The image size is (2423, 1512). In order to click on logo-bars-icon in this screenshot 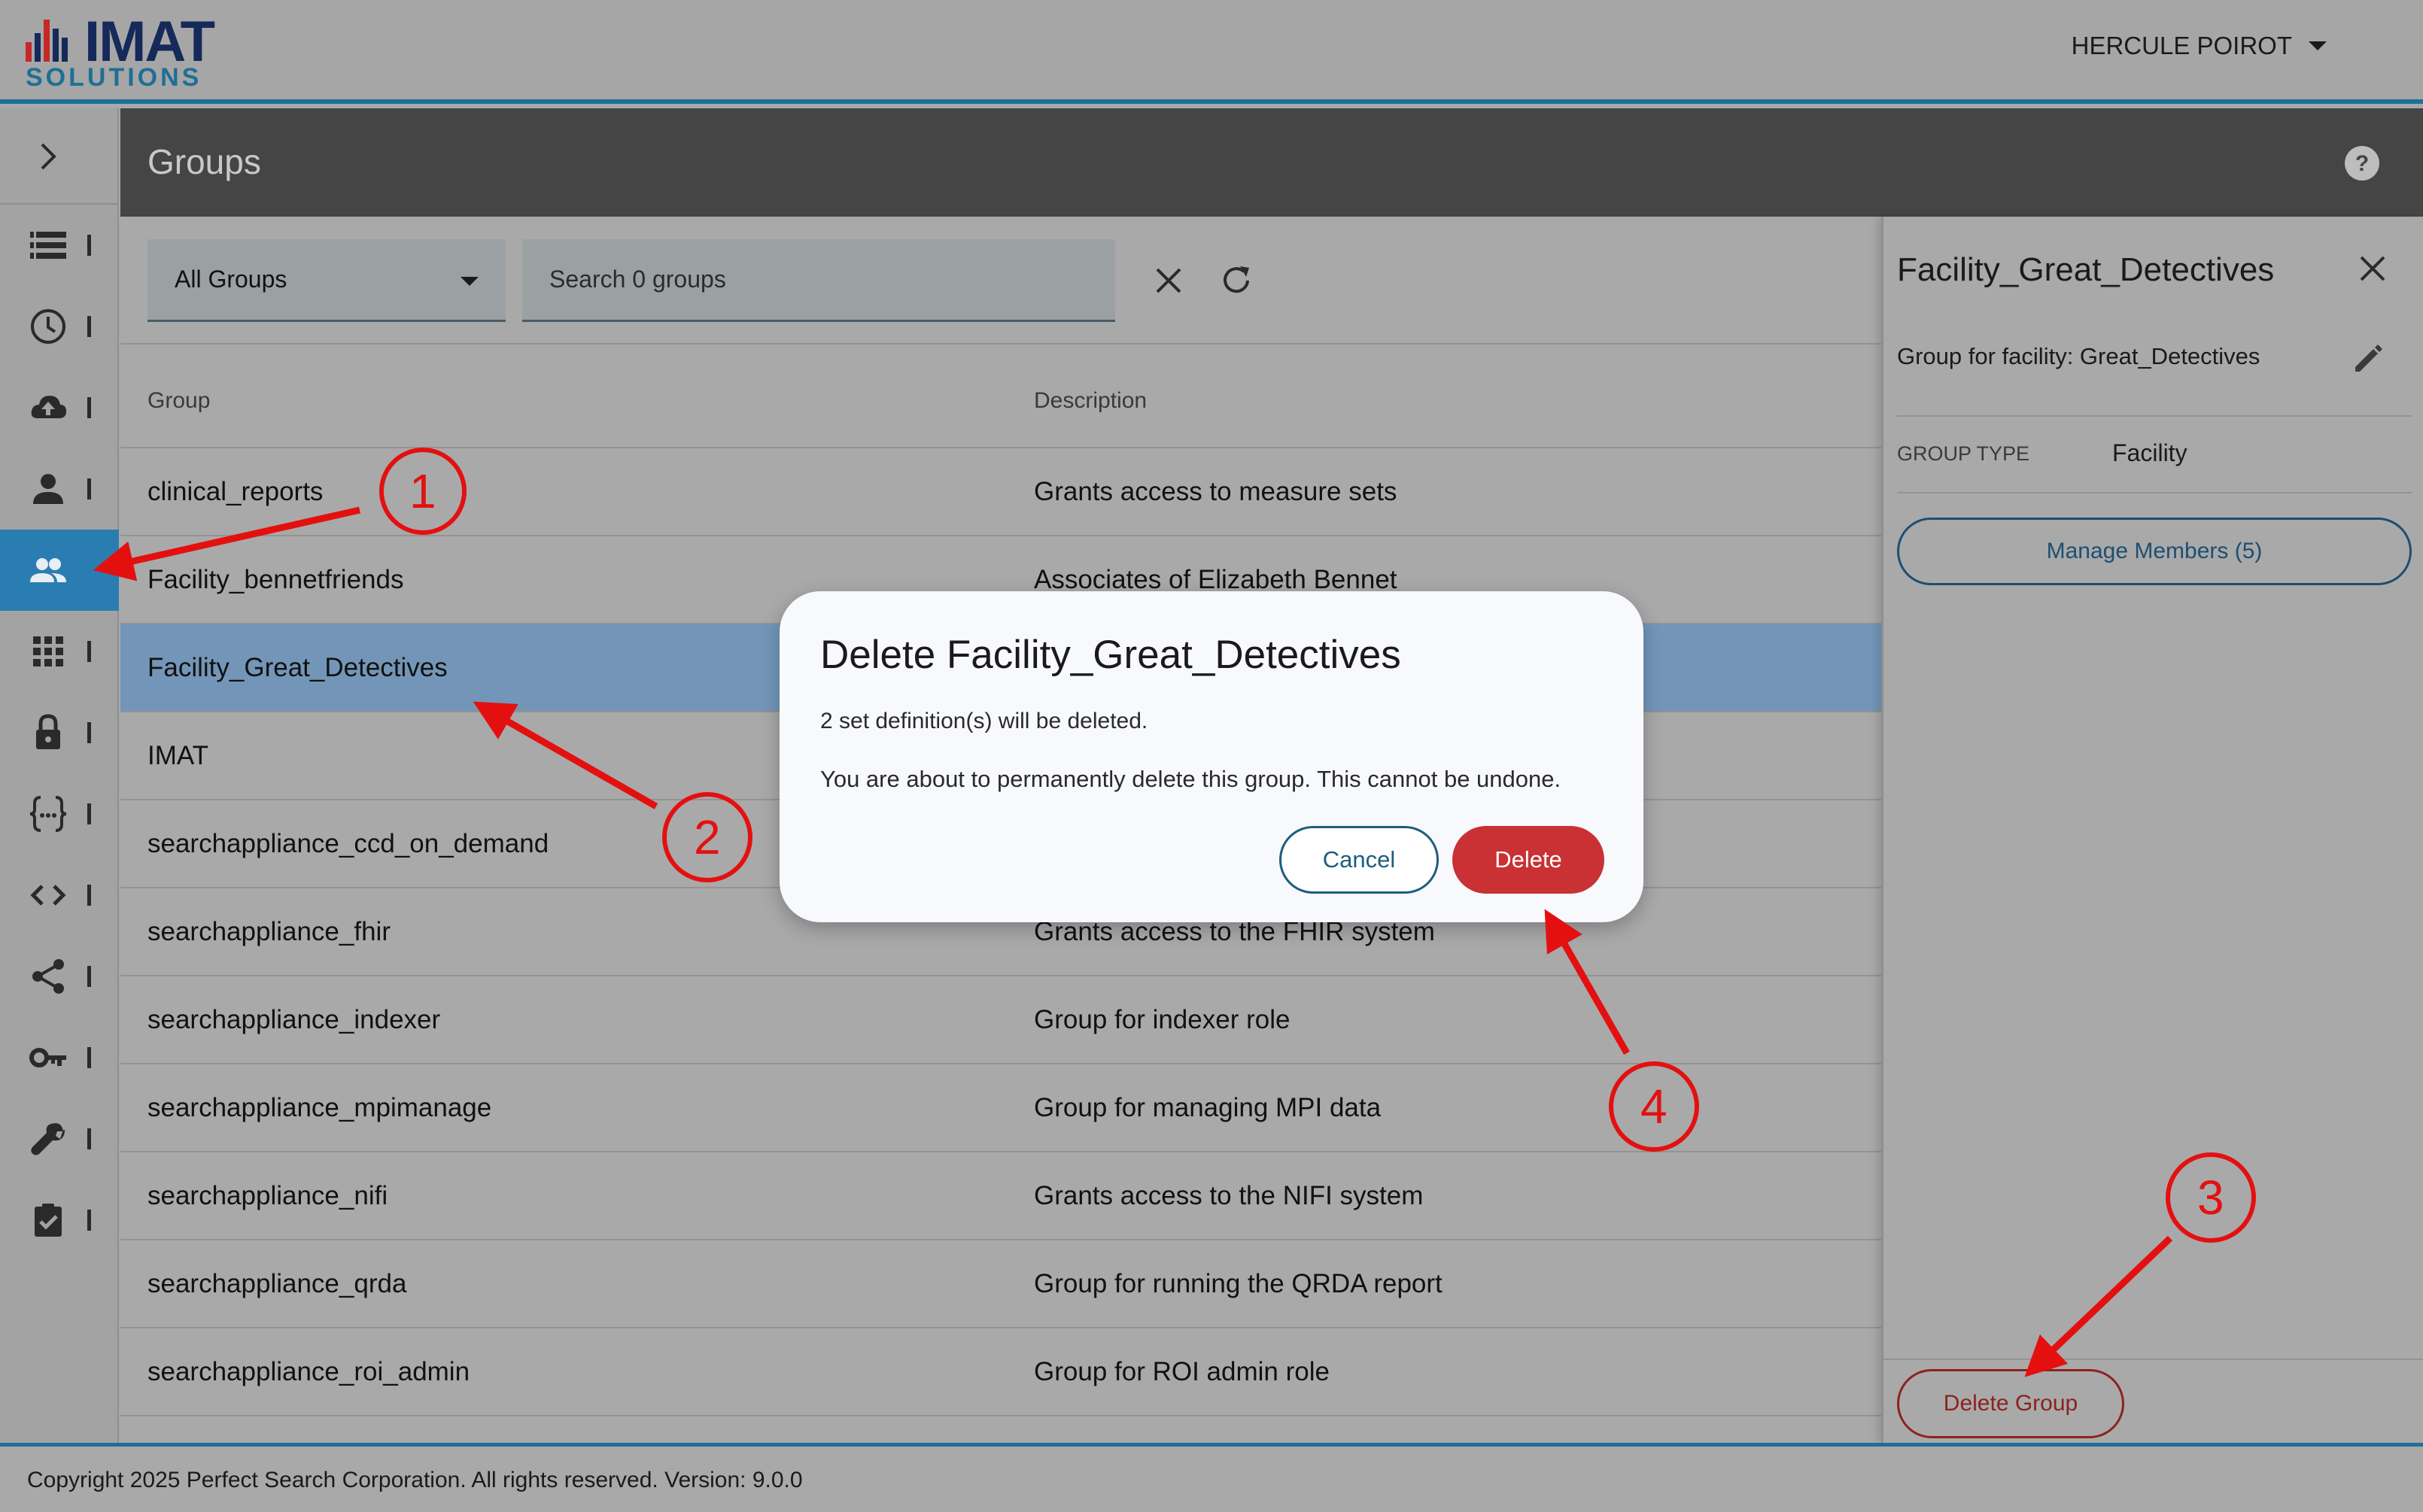, I will do `click(47, 41)`.